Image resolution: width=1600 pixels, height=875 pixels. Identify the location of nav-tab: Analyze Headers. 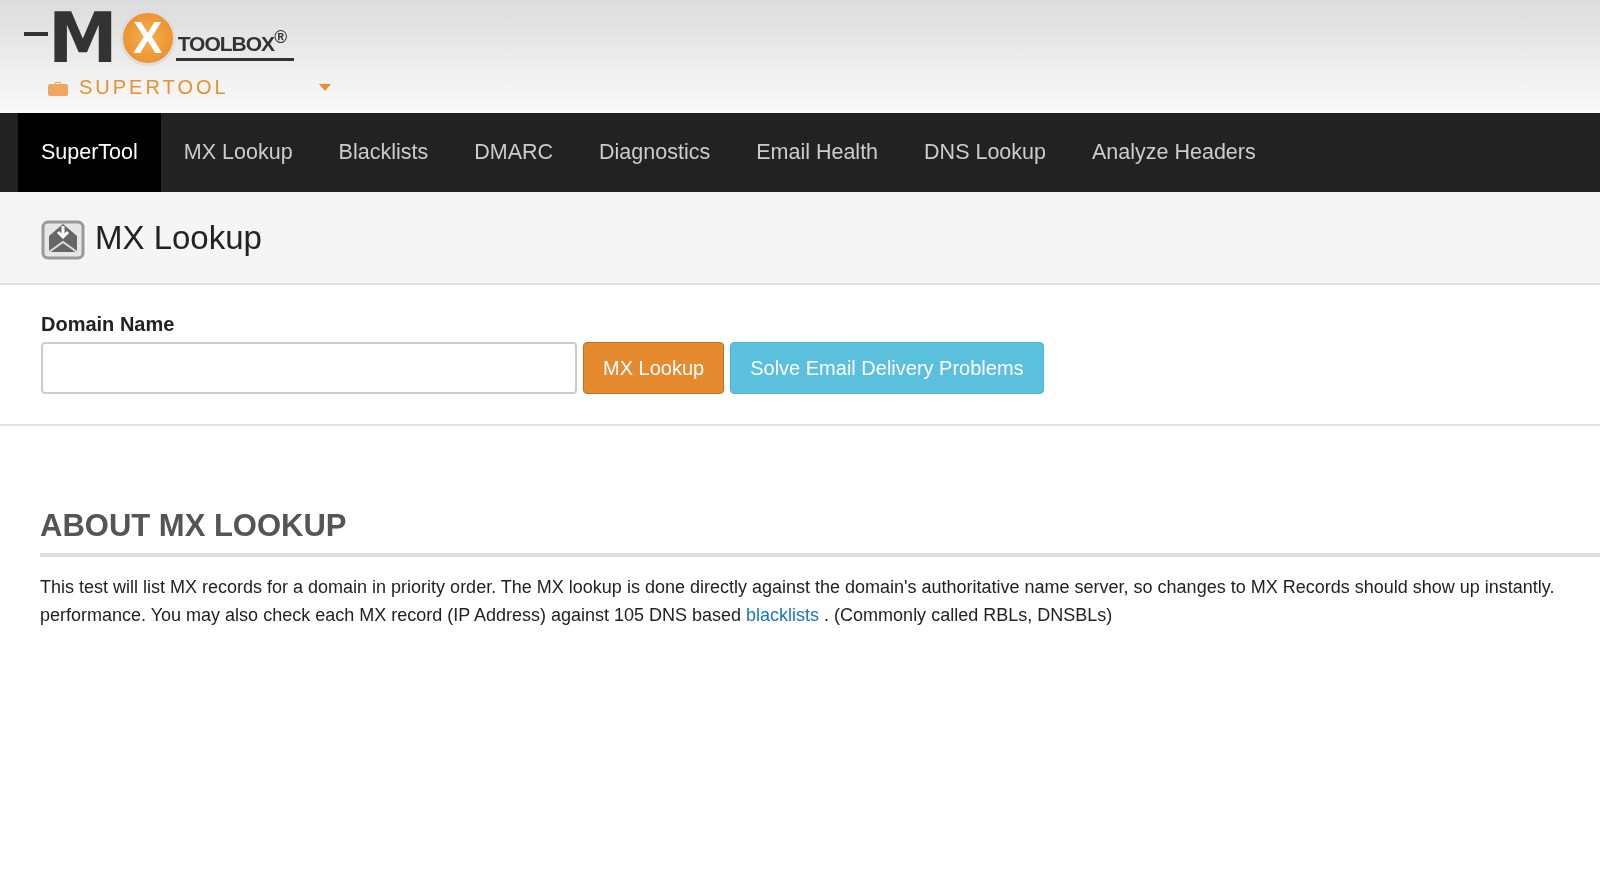
(1174, 152).